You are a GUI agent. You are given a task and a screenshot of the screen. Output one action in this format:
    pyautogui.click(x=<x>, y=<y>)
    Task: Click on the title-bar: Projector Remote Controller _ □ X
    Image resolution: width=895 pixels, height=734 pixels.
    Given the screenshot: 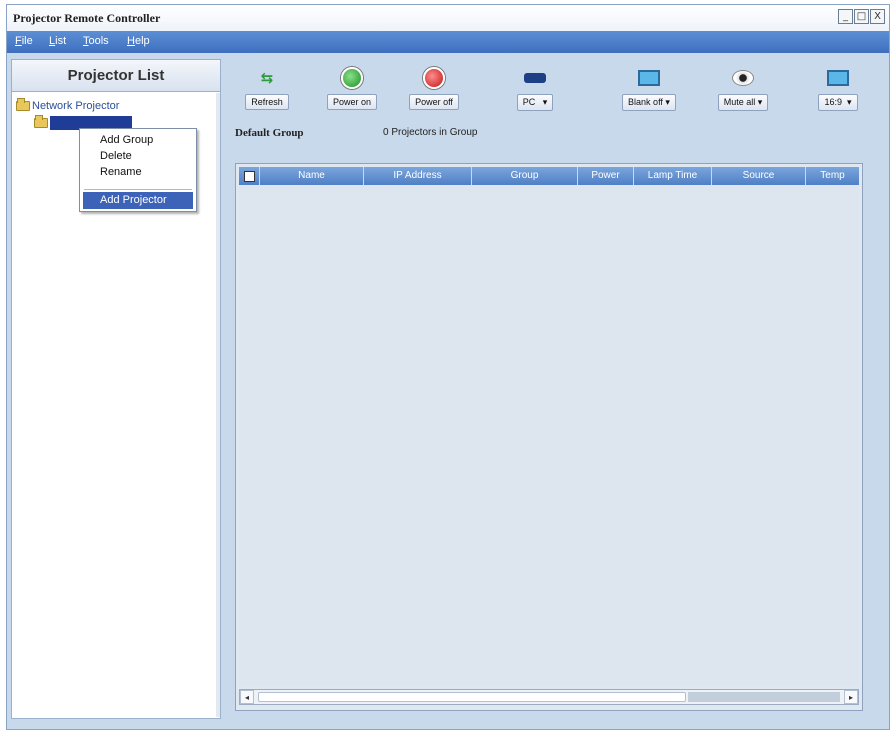 What is the action you would take?
    pyautogui.click(x=448, y=18)
    